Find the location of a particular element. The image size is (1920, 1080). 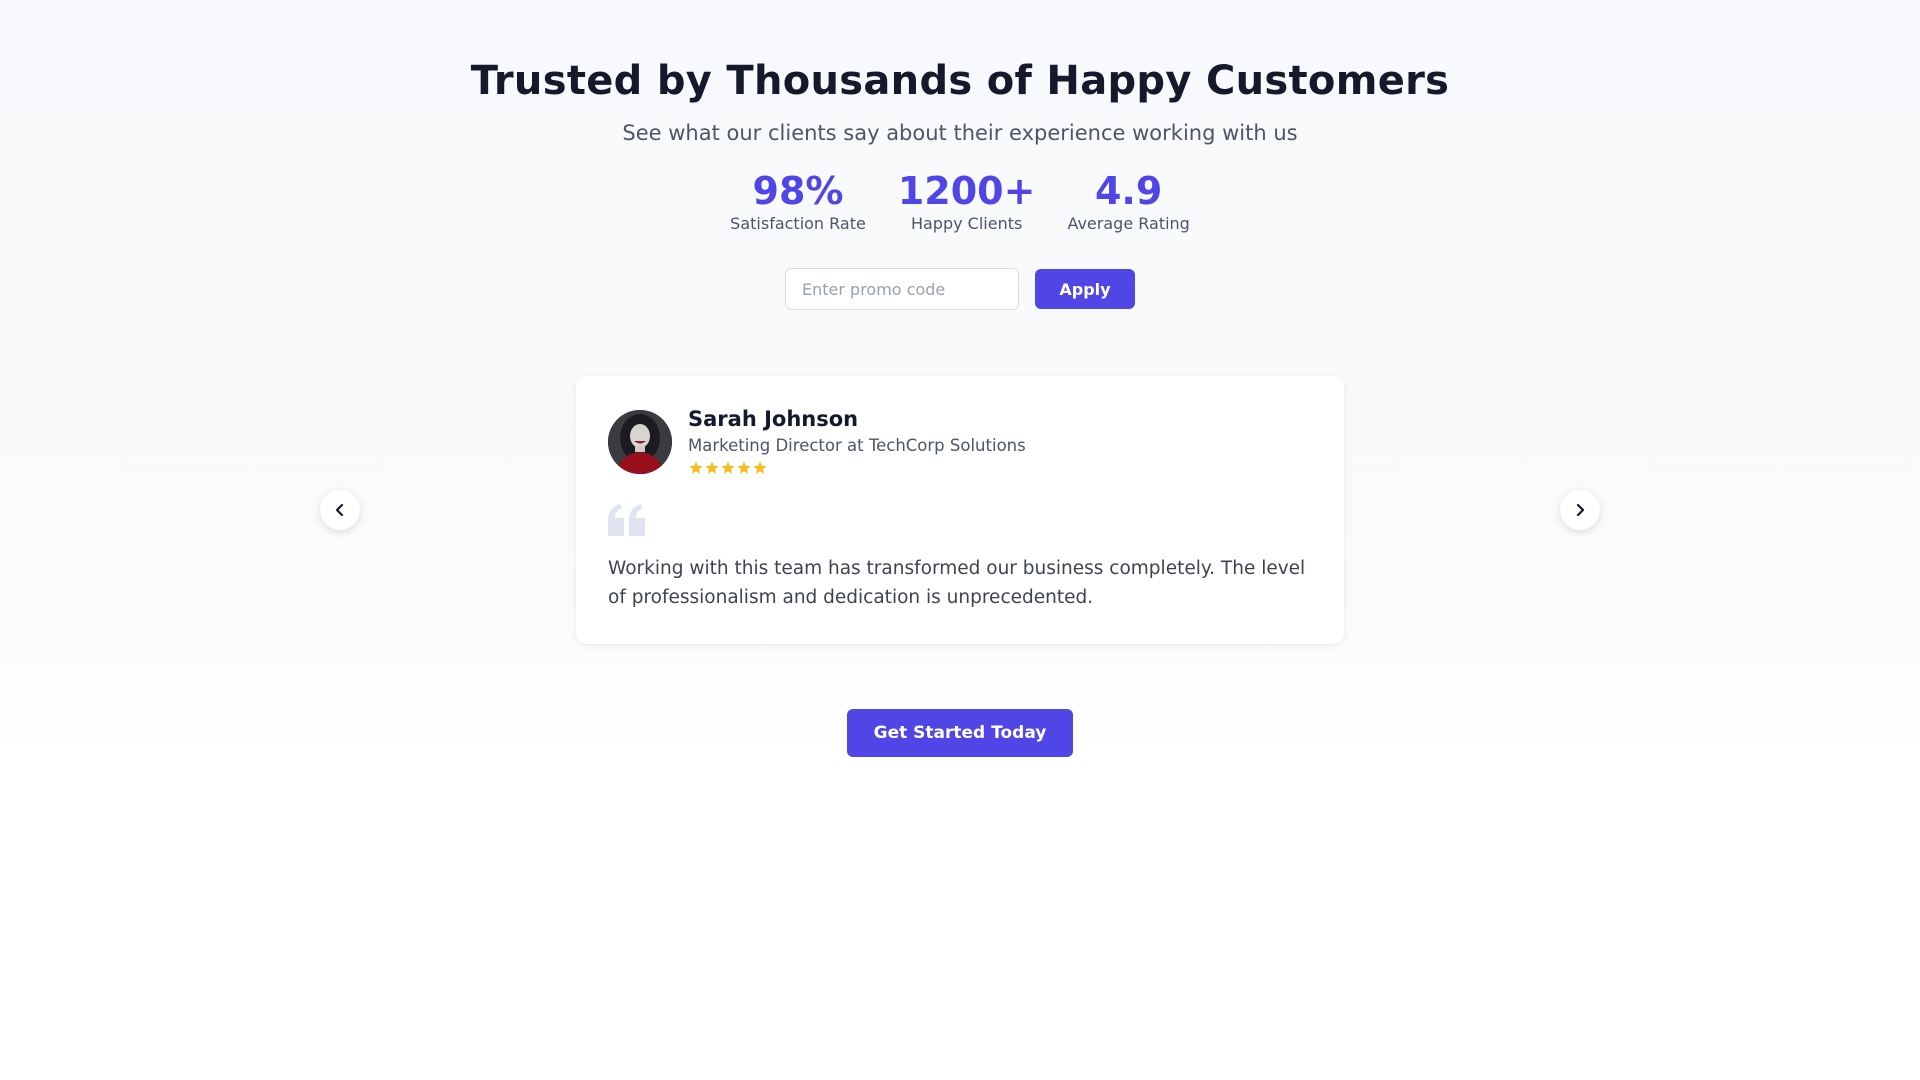

stat-clients: 1200+ Happy Clients is located at coordinates (967, 201).